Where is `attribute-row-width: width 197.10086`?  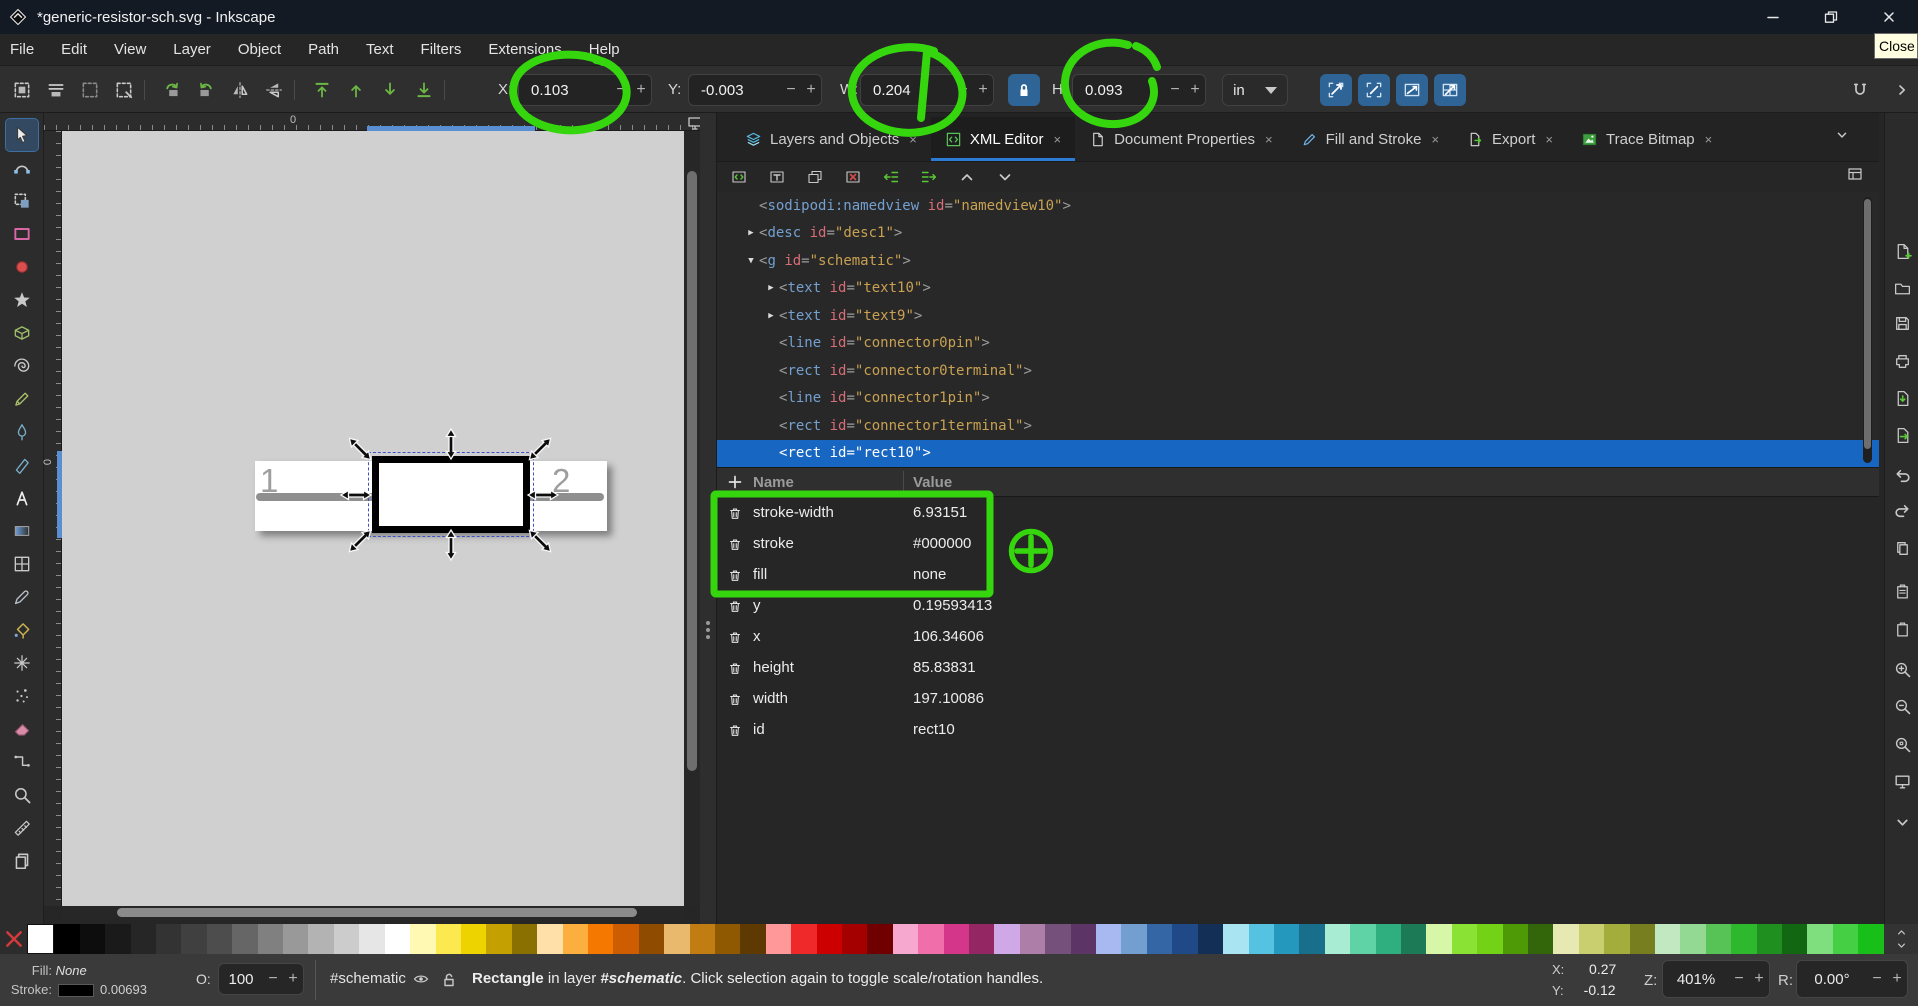
attribute-row-width: width 197.10086 is located at coordinates (1298, 698).